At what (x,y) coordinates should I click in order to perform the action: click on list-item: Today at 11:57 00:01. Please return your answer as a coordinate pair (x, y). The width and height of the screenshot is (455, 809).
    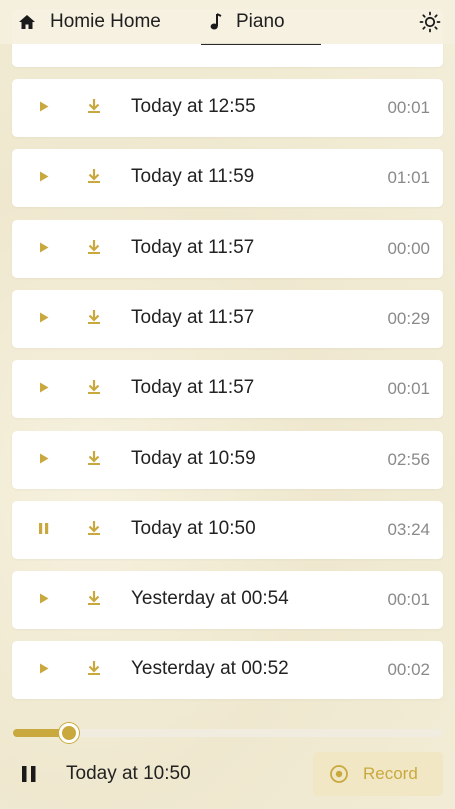
    Looking at the image, I should click on (227, 389).